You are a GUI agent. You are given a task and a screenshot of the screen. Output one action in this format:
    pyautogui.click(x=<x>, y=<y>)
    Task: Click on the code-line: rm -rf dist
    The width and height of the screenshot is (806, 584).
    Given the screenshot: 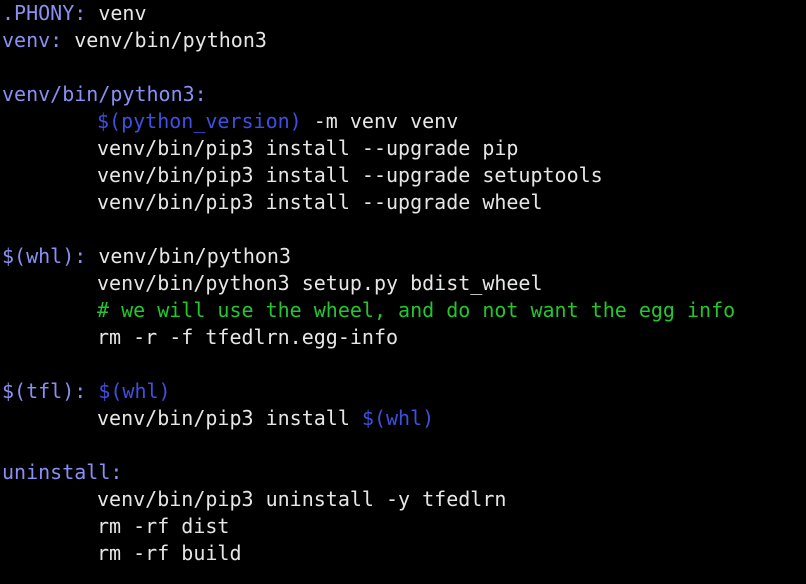 What is the action you would take?
    pyautogui.click(x=115, y=526)
    